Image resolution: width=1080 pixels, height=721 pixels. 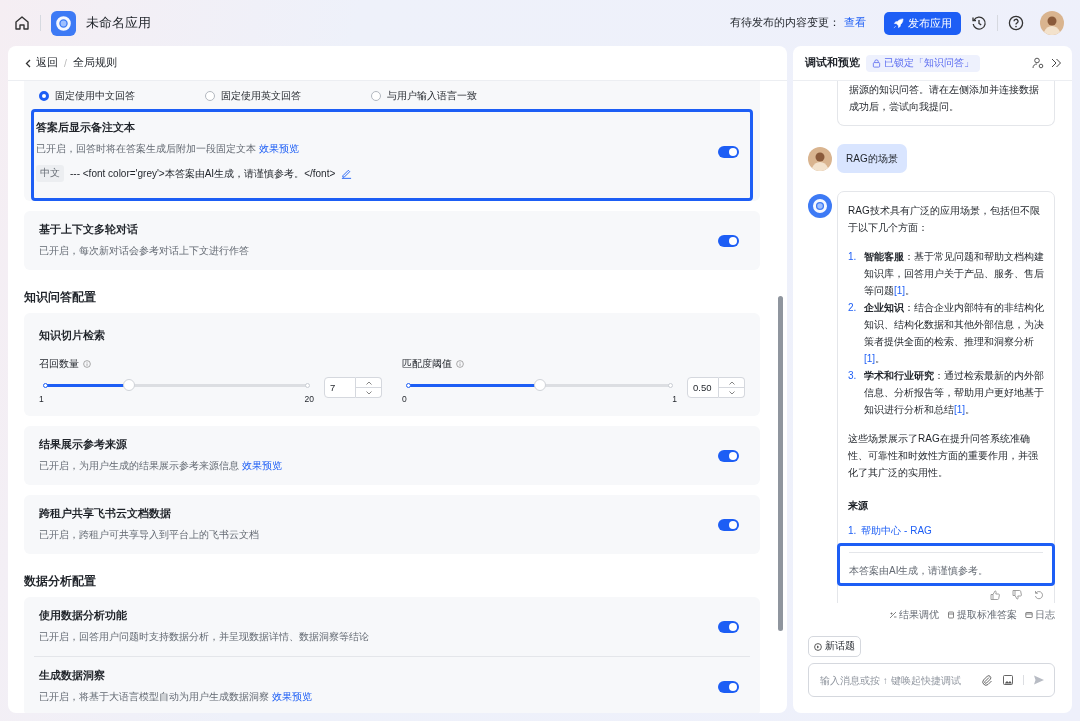 What do you see at coordinates (50, 173) in the screenshot?
I see `language-tag: 中文` at bounding box center [50, 173].